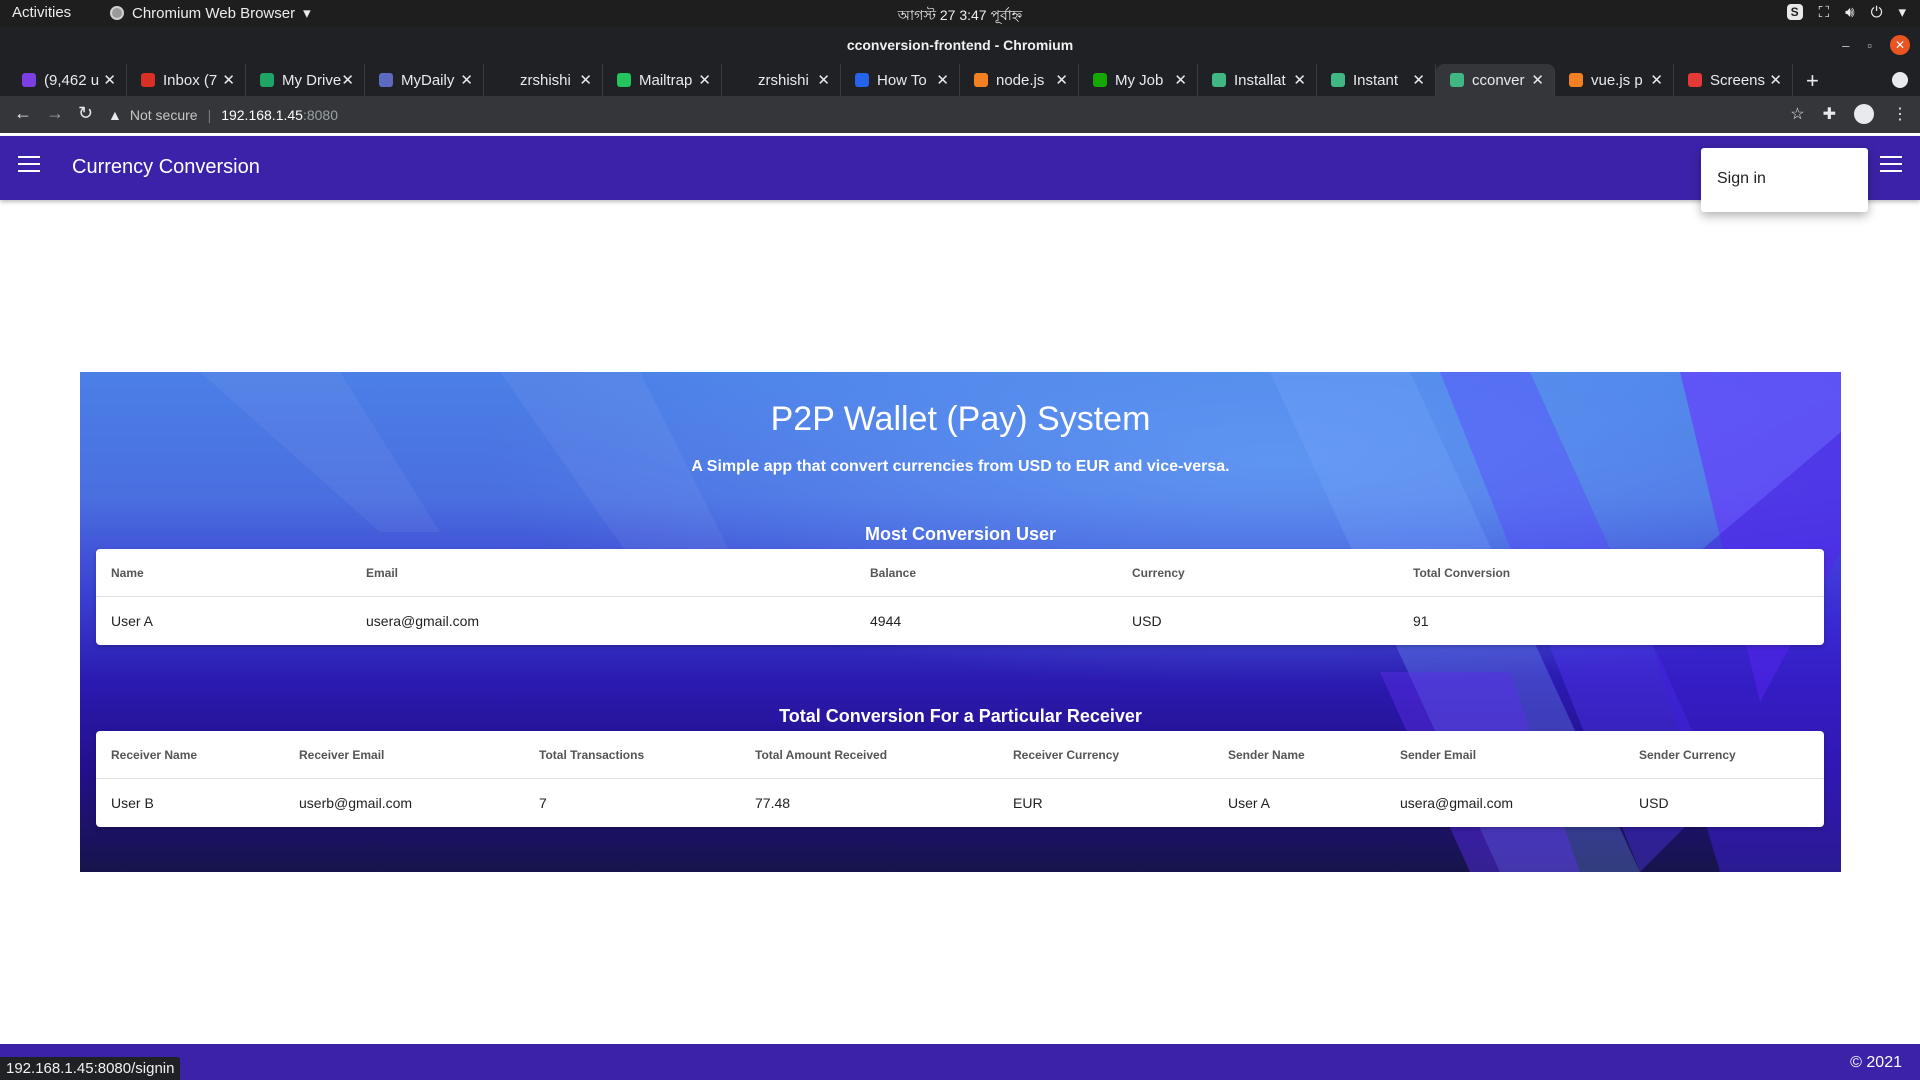  Describe the element at coordinates (132, 621) in the screenshot. I see `table-cell: User A` at that location.